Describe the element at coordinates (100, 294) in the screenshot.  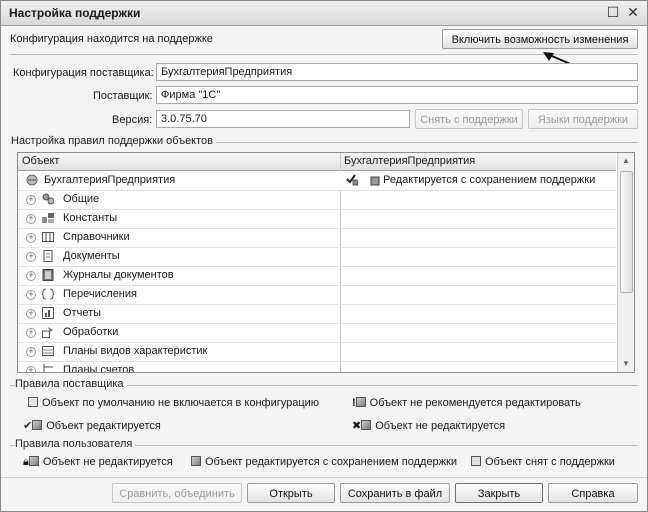
I see `row-label: Перечисления` at that location.